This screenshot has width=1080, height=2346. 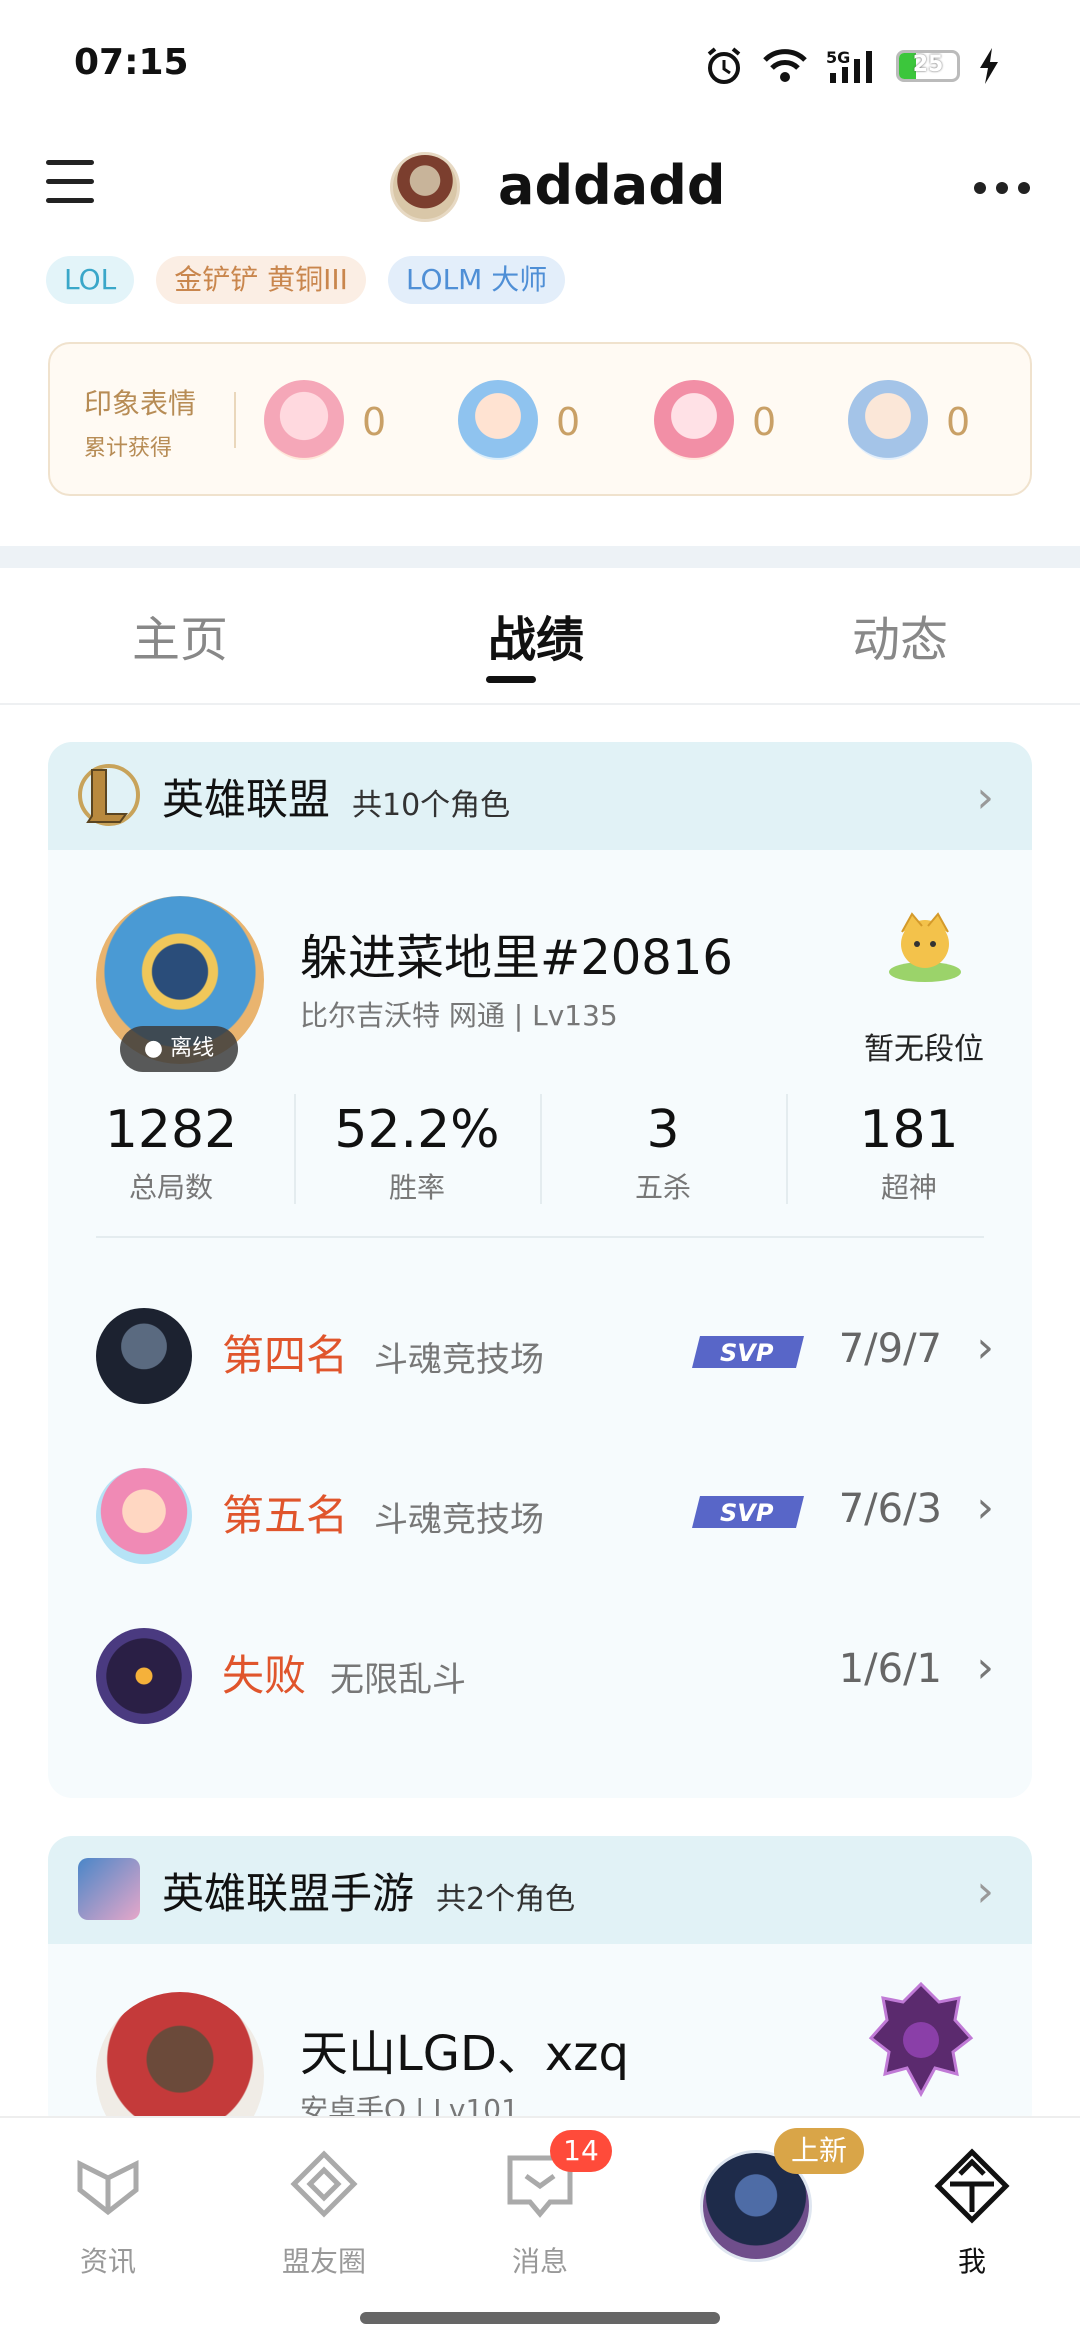 What do you see at coordinates (540, 557) in the screenshot?
I see `section-divider` at bounding box center [540, 557].